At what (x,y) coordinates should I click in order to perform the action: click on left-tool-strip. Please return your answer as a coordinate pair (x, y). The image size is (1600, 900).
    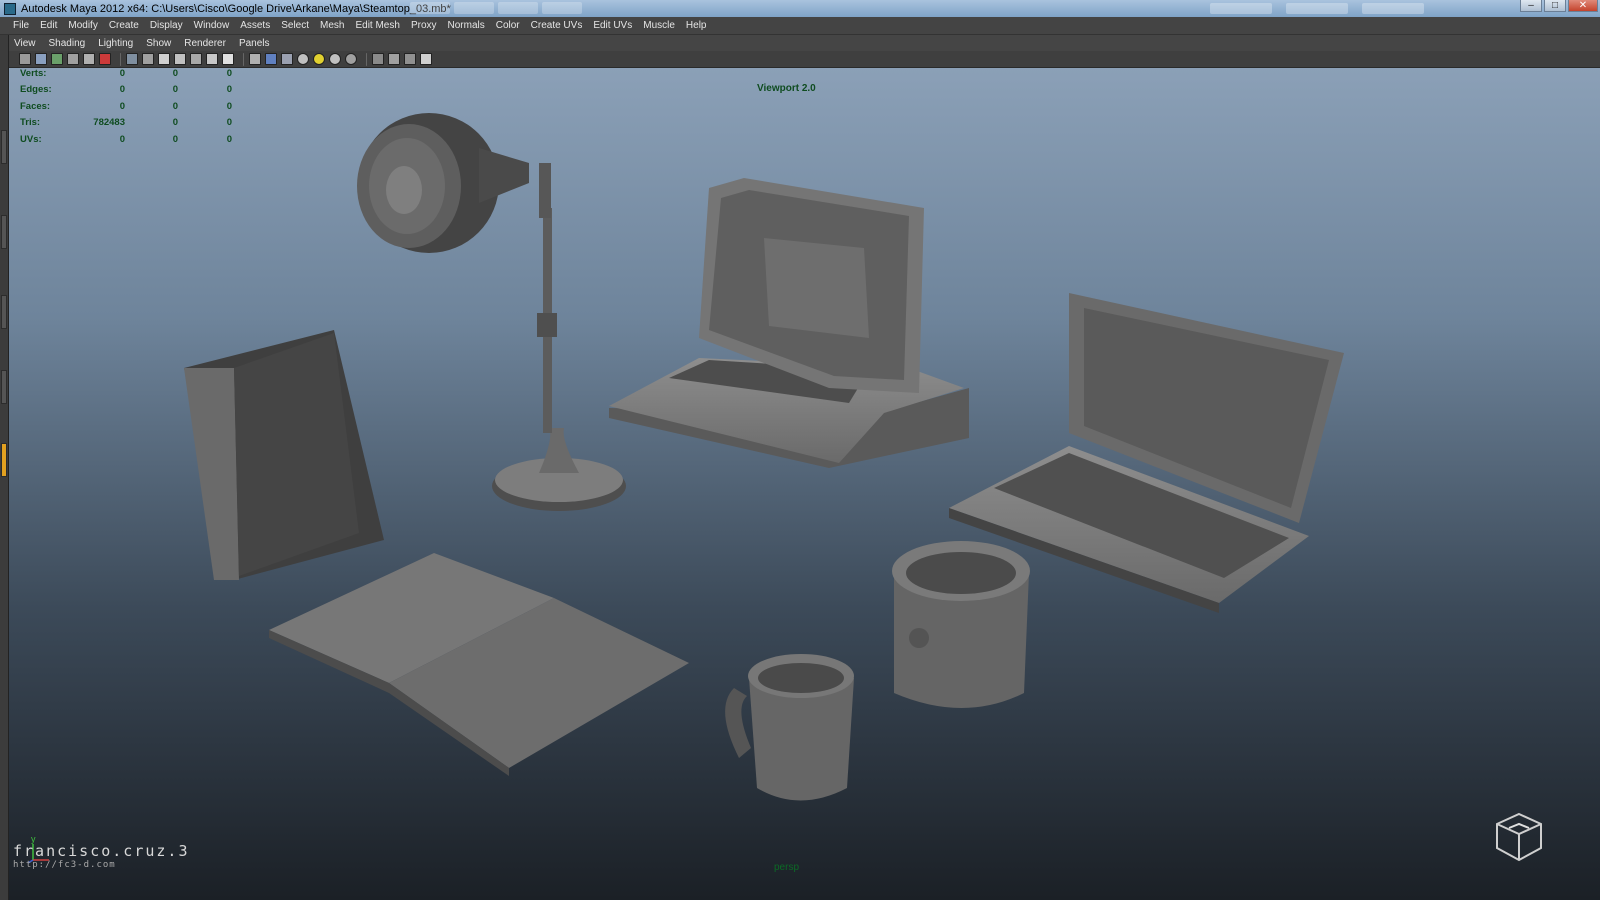
    Looking at the image, I should click on (4, 467).